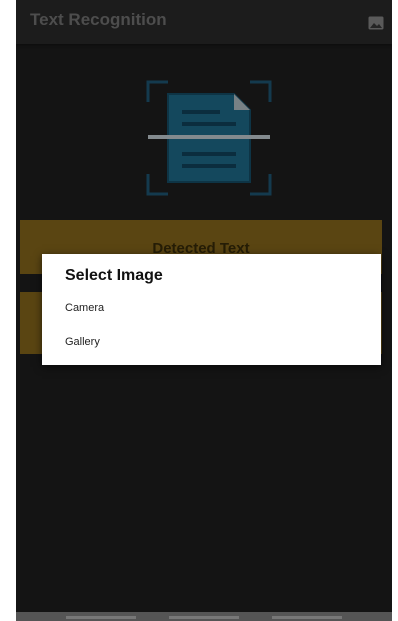 Image resolution: width=398 pixels, height=621 pixels. I want to click on home-nav-button, so click(204, 617).